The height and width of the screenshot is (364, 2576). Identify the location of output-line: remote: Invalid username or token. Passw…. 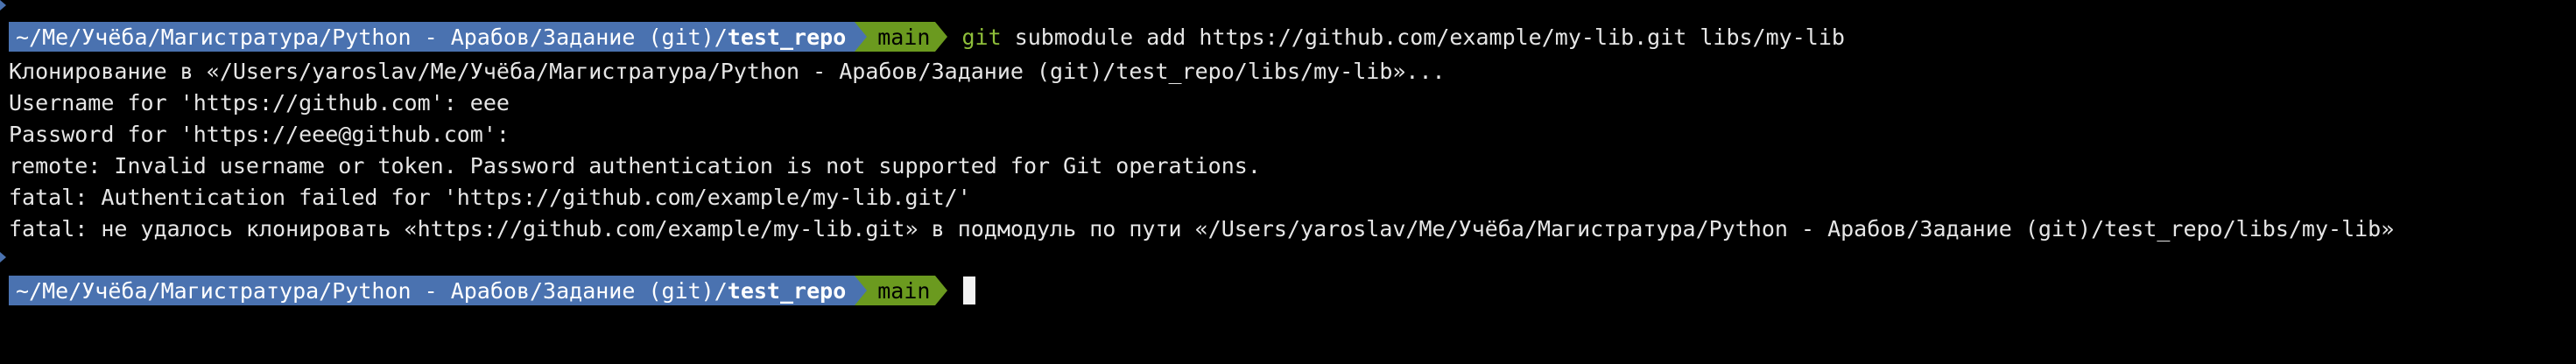
(635, 165).